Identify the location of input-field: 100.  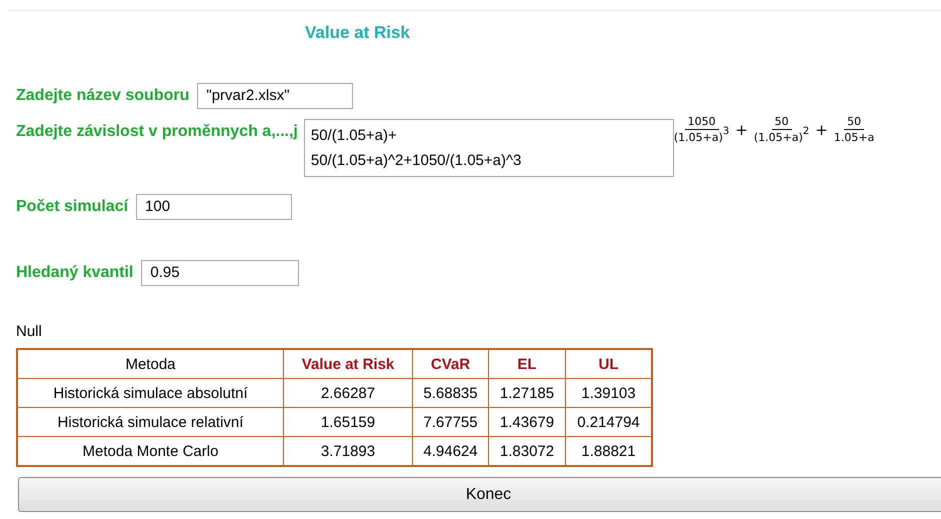
(214, 207).